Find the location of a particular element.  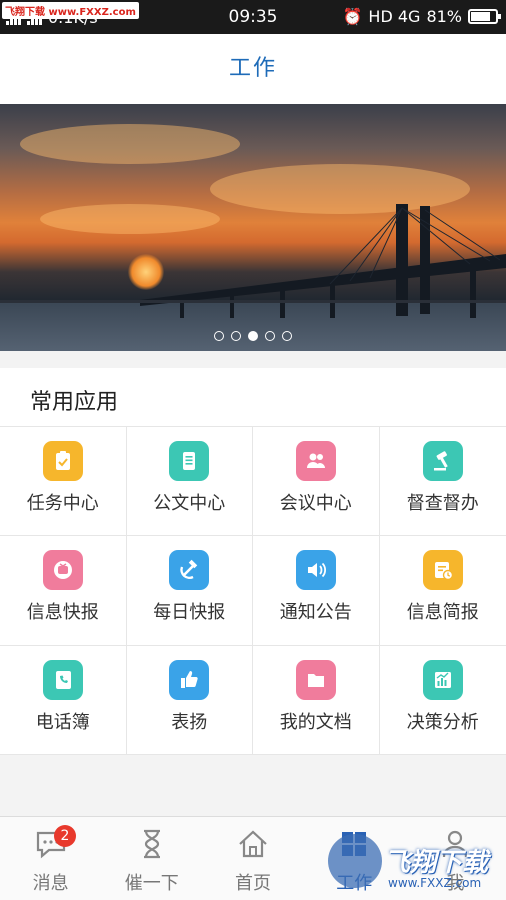

app-tile: 我的文档 is located at coordinates (316, 700).